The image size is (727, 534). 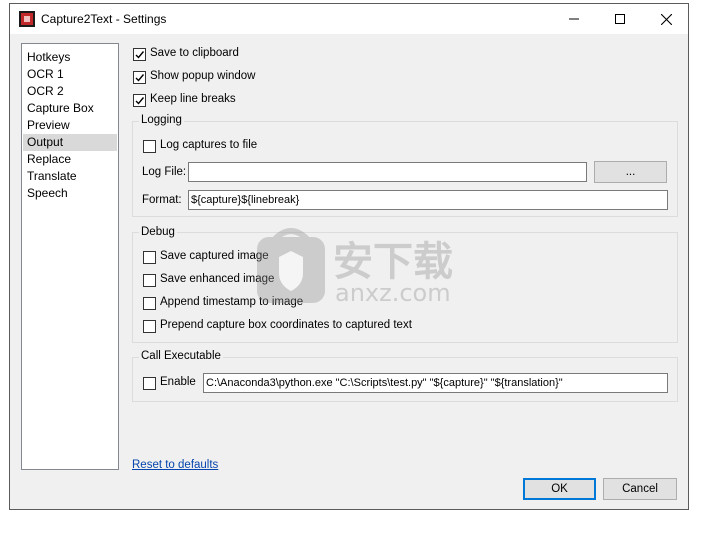 I want to click on save-captured-image-label: Save captured image, so click(x=214, y=256).